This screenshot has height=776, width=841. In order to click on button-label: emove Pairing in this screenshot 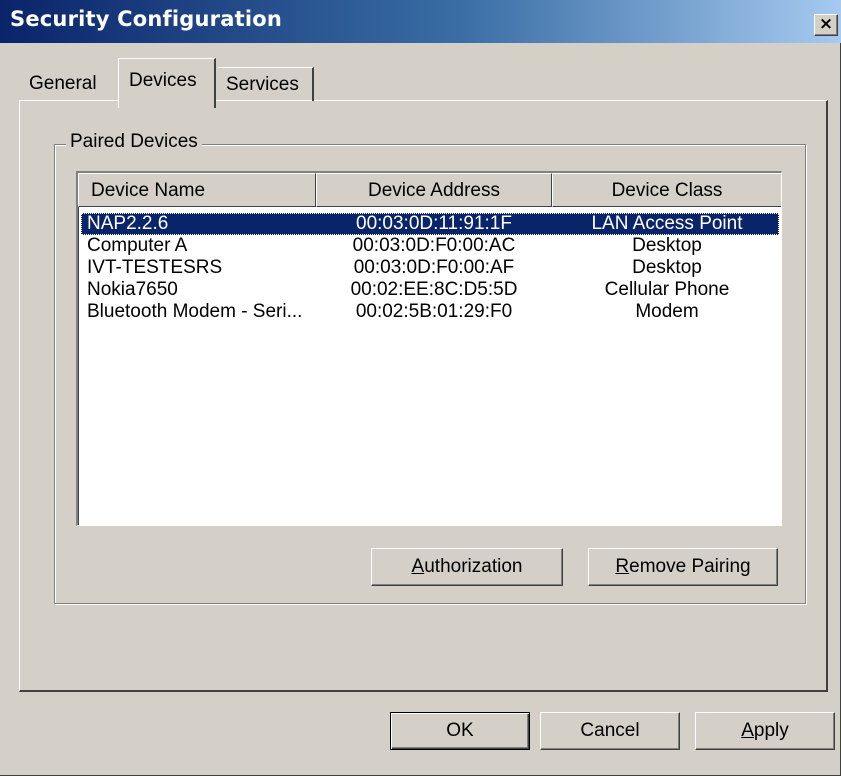, I will do `click(690, 566)`.